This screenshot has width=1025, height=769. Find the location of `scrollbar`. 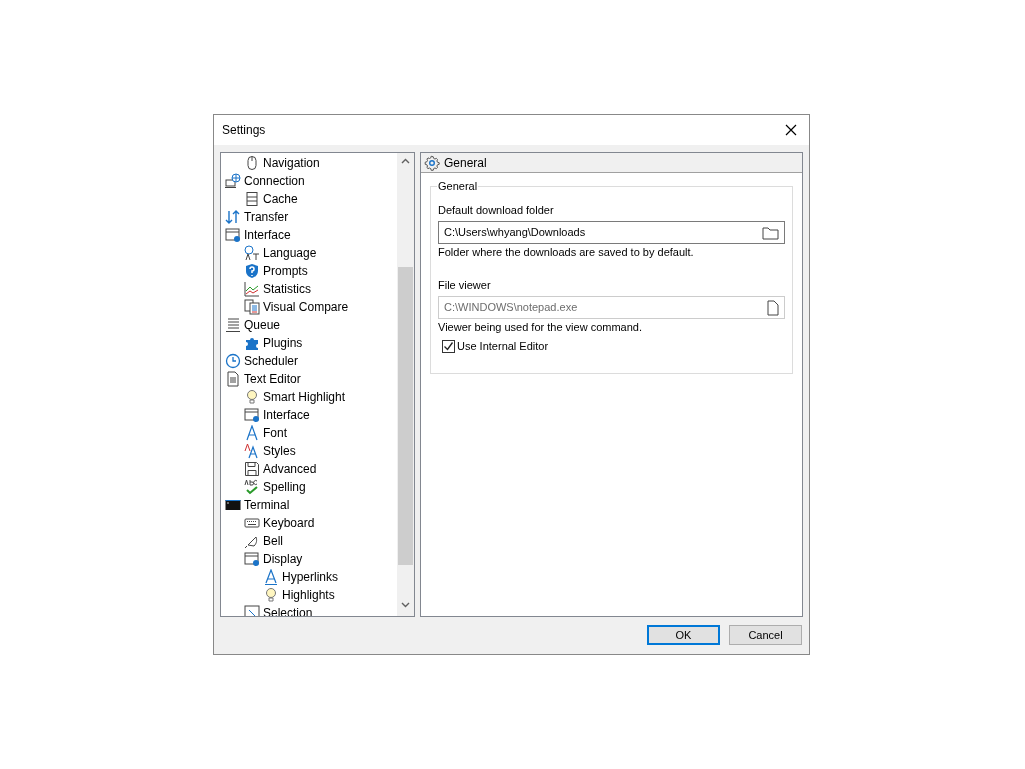

scrollbar is located at coordinates (405, 384).